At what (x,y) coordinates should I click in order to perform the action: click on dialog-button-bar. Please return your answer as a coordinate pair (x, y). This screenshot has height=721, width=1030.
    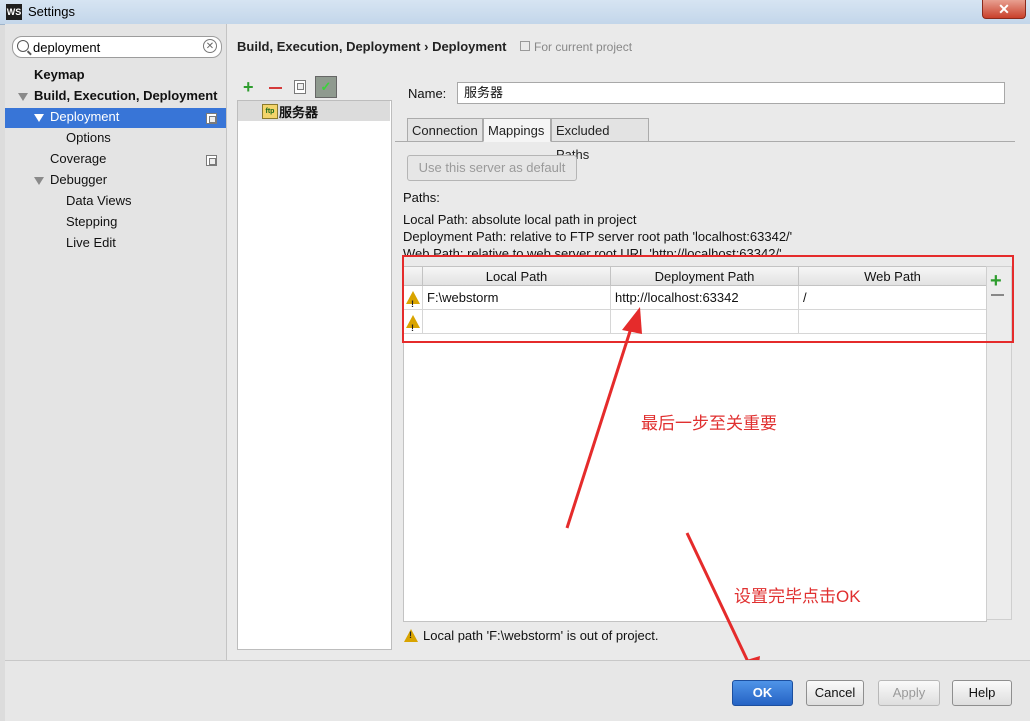
    Looking at the image, I should click on (517, 690).